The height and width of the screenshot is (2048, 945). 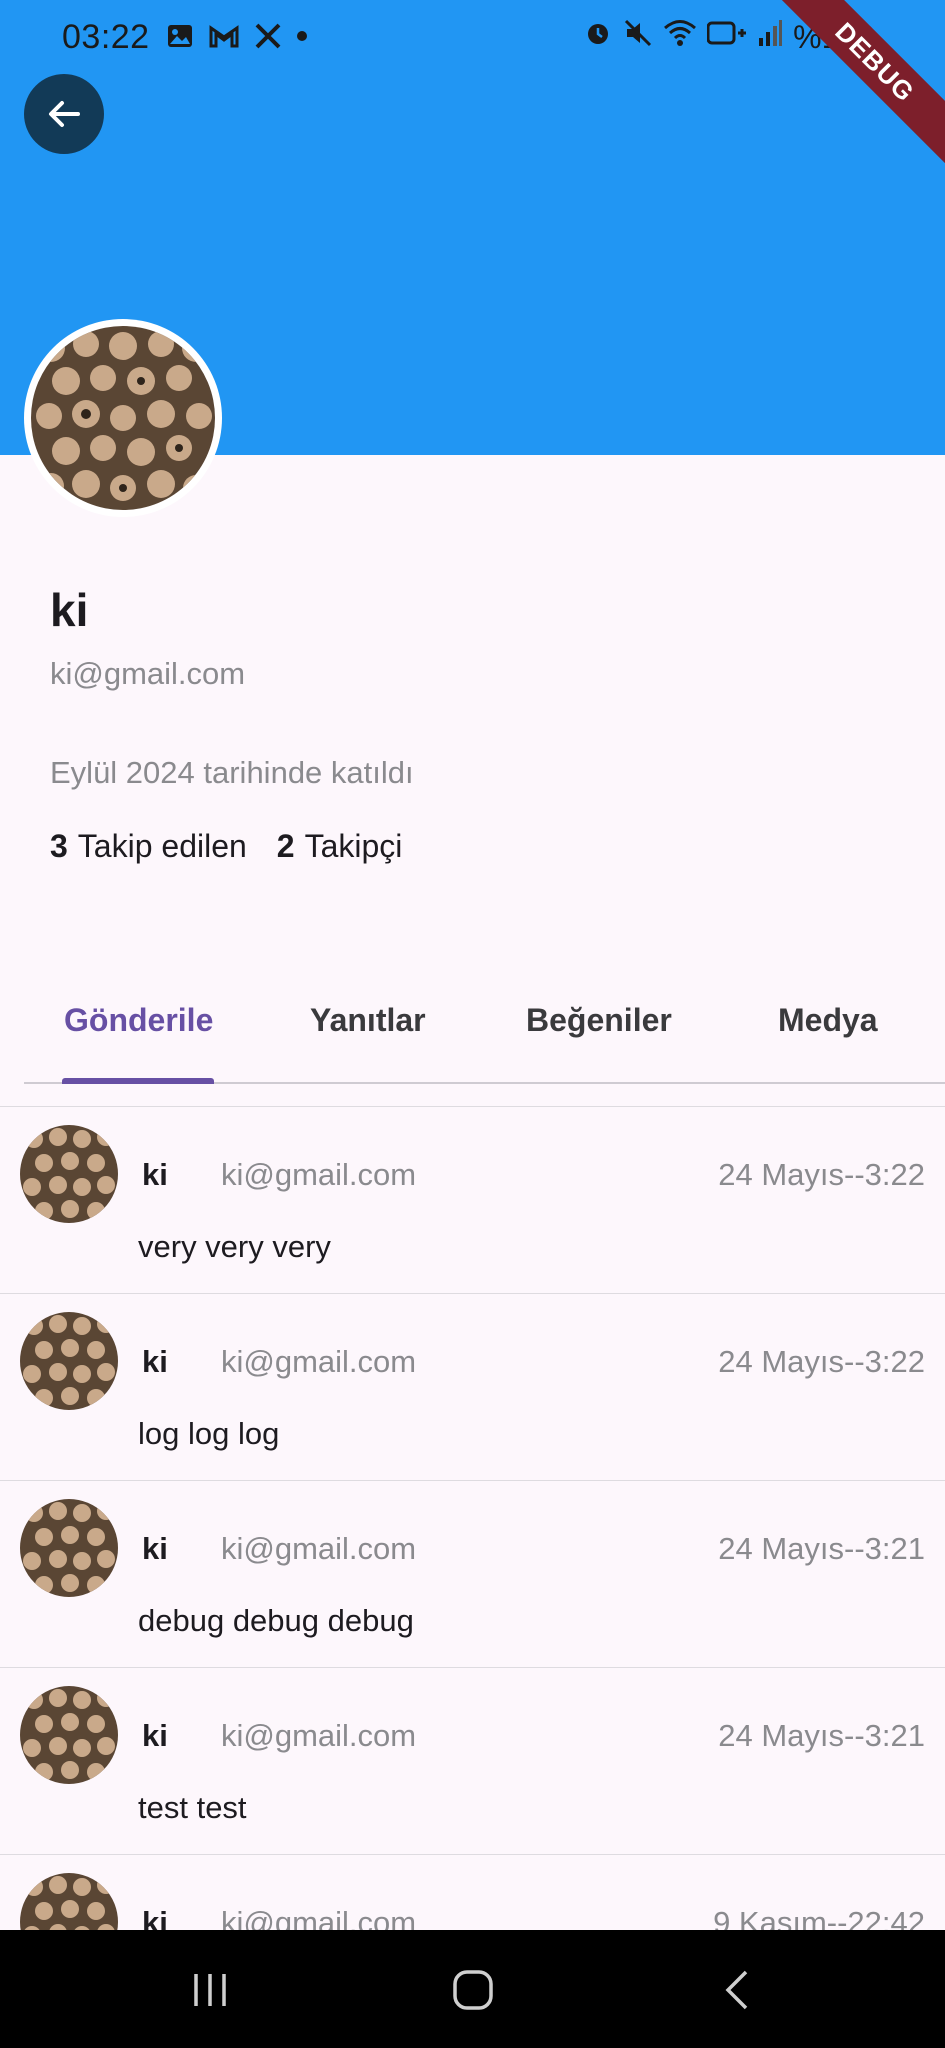 What do you see at coordinates (234, 1246) in the screenshot?
I see `post-text: very very very` at bounding box center [234, 1246].